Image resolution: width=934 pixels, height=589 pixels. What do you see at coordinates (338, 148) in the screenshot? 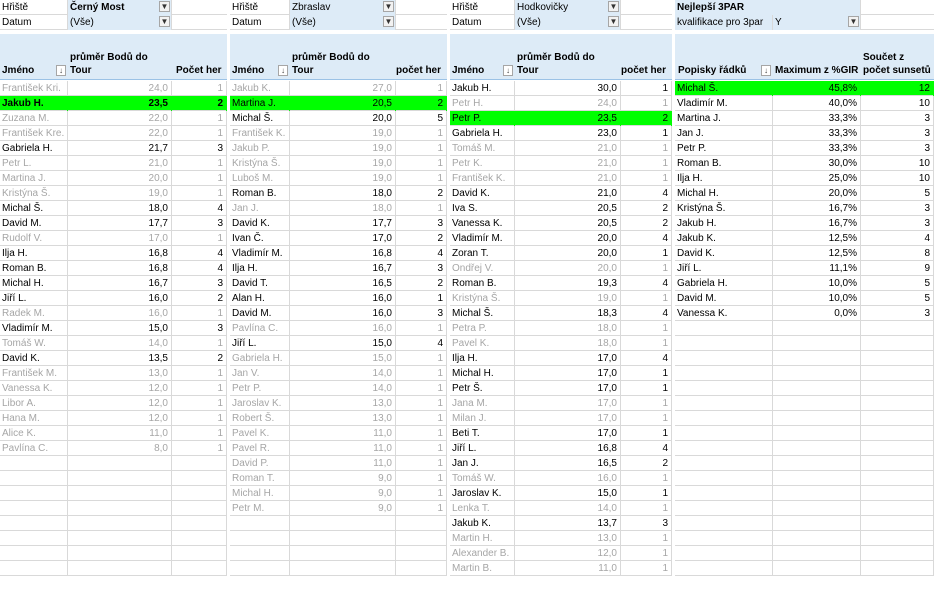
I see `table-row: Jakub P. 19,0 1` at bounding box center [338, 148].